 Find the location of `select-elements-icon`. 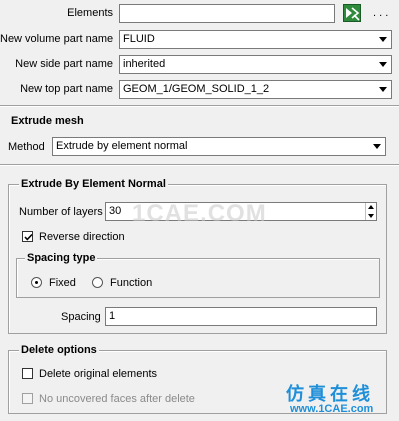

select-elements-icon is located at coordinates (352, 13).